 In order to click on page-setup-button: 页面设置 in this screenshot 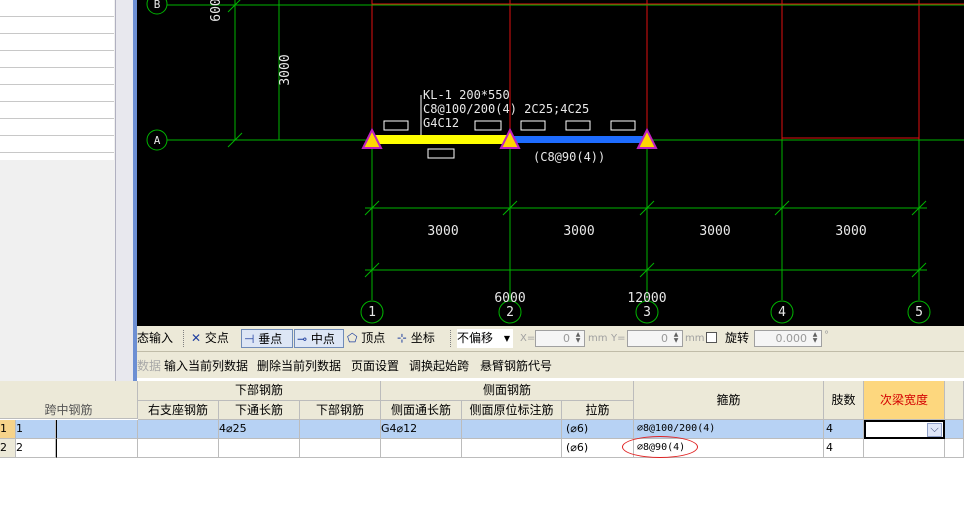, I will do `click(375, 365)`.